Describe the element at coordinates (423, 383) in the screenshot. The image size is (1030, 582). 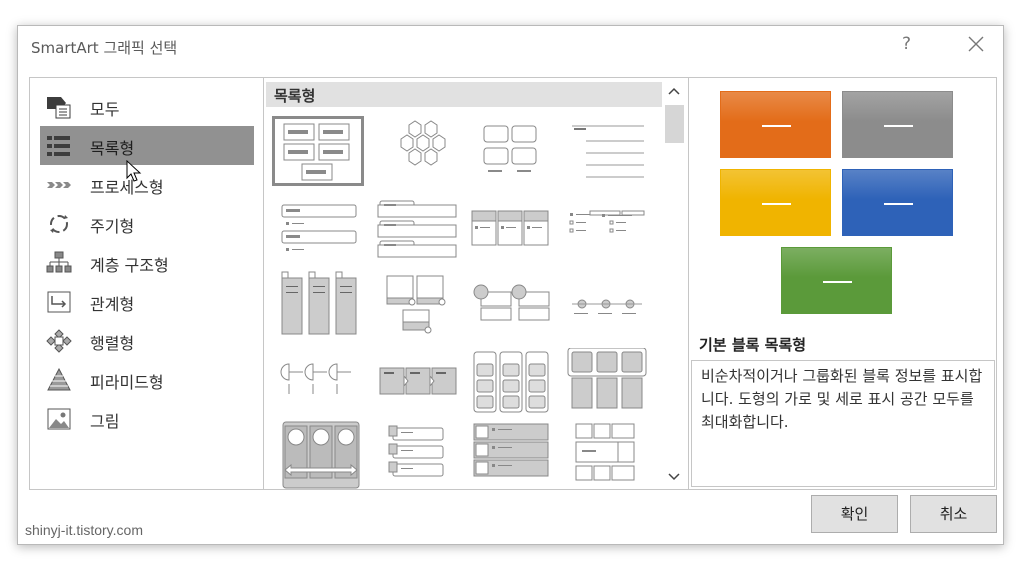
I see `layout-arrow-tab-list` at that location.